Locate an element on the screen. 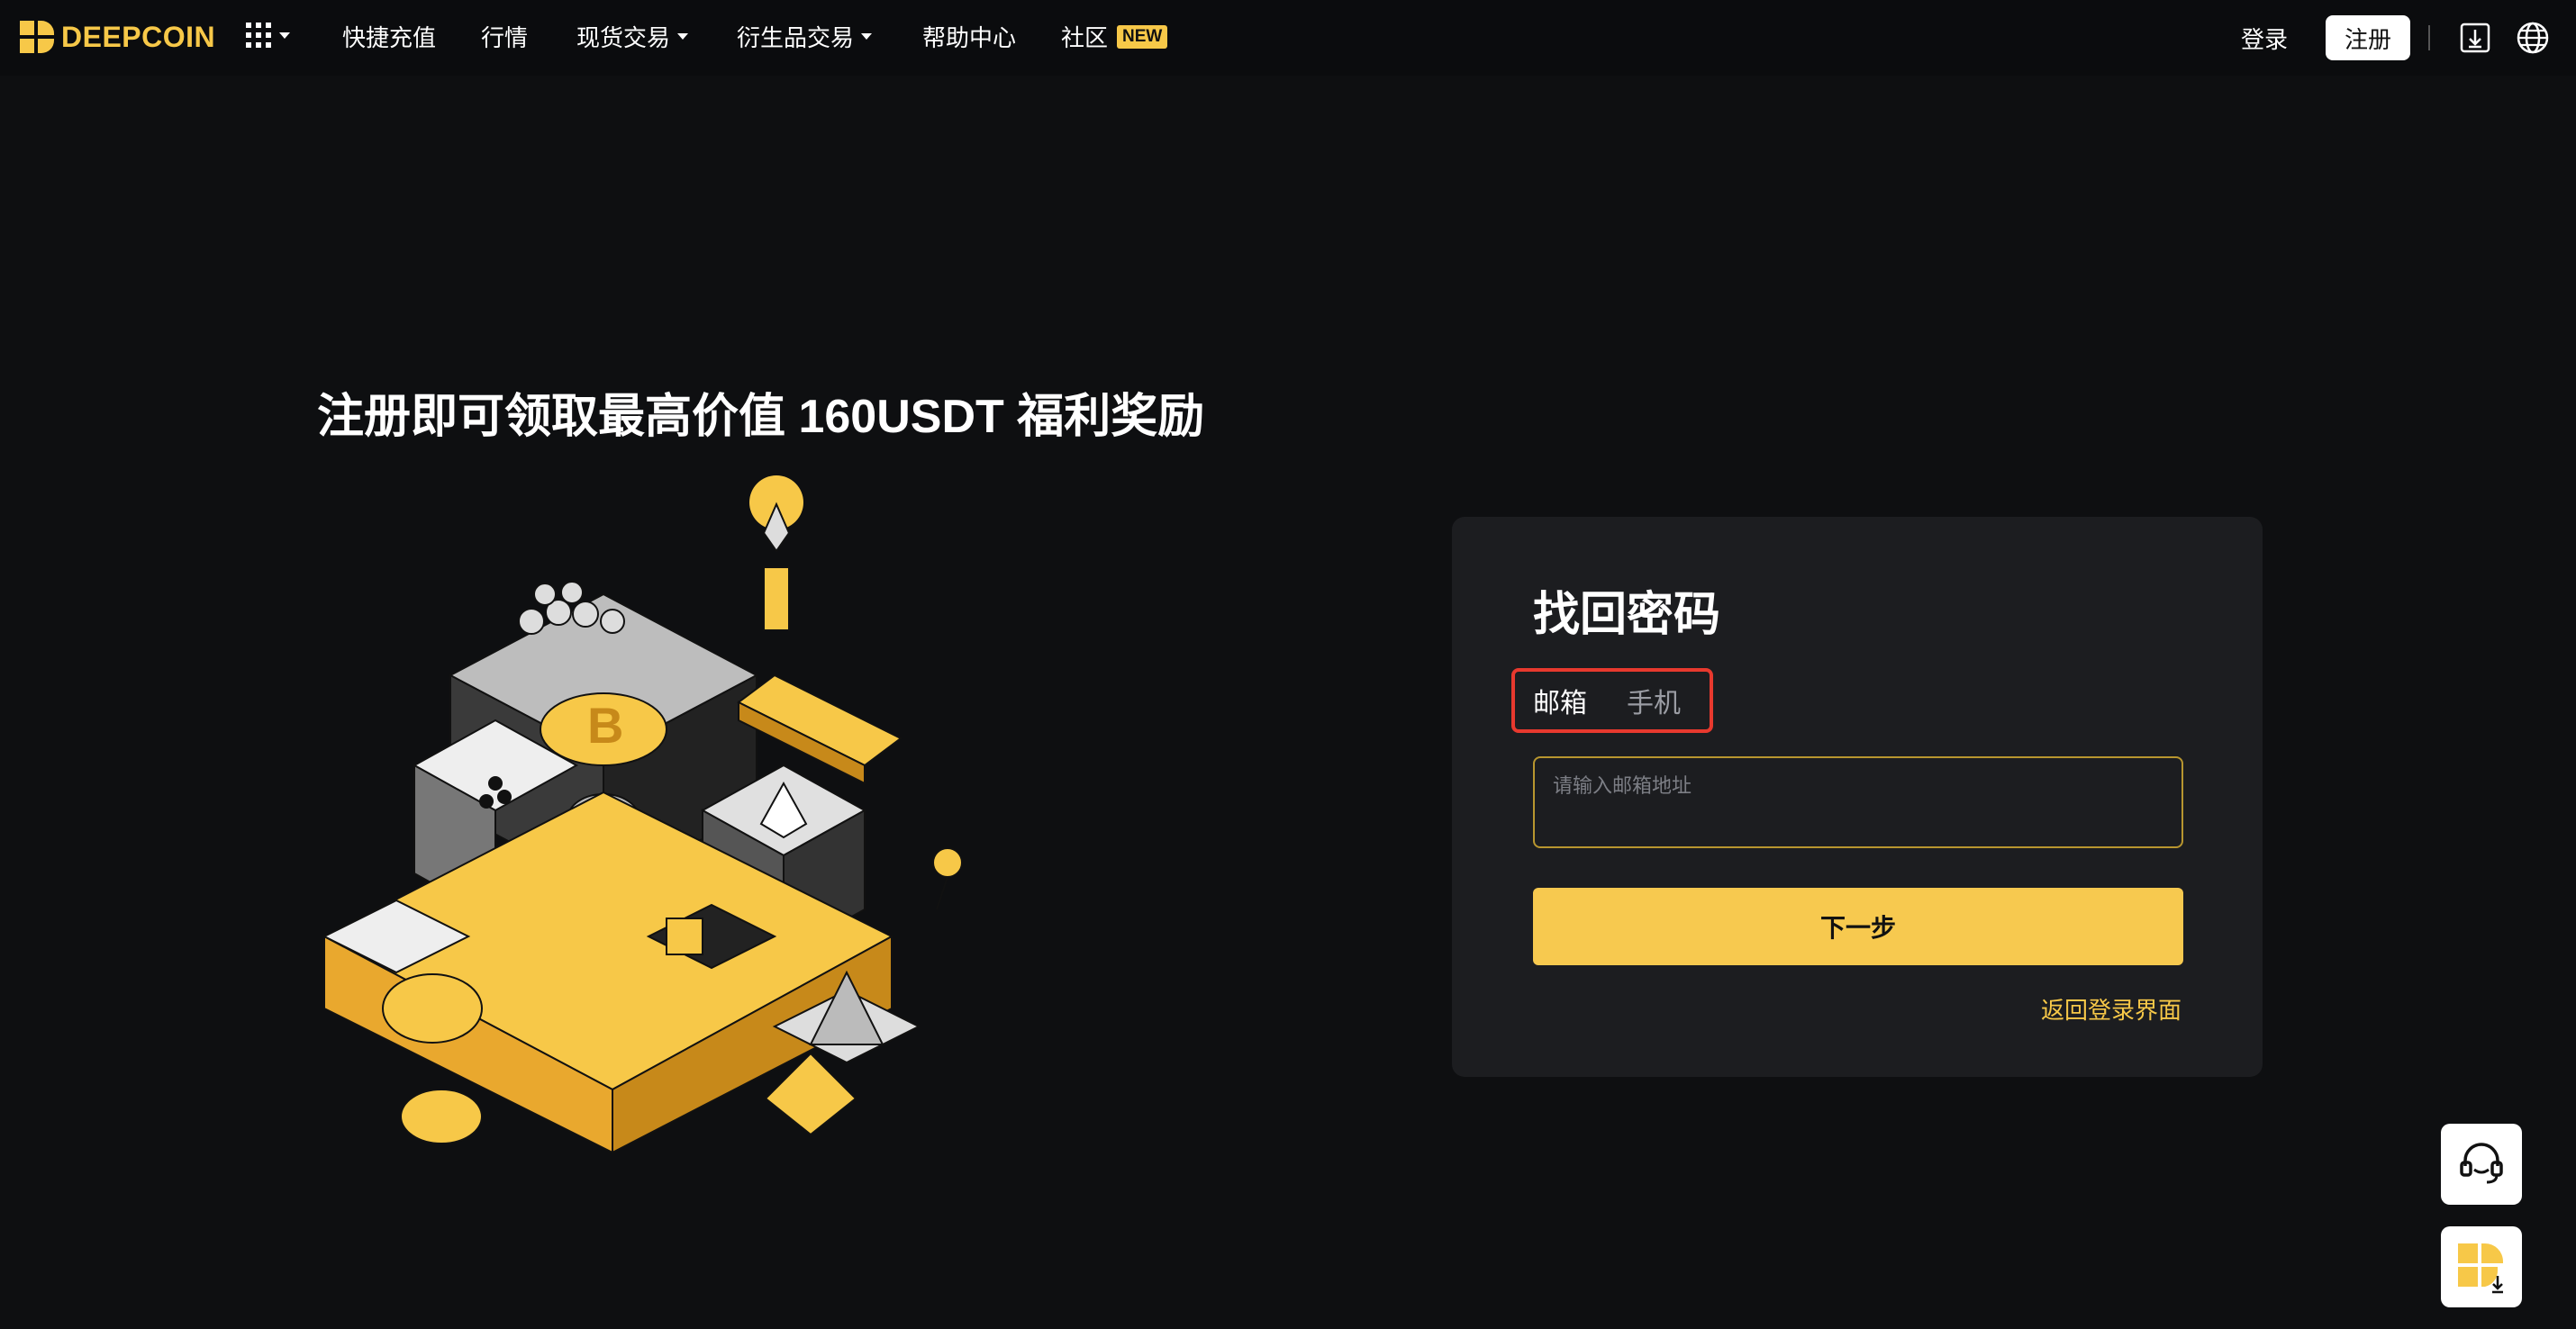  app-download-icon is located at coordinates (2480, 1268).